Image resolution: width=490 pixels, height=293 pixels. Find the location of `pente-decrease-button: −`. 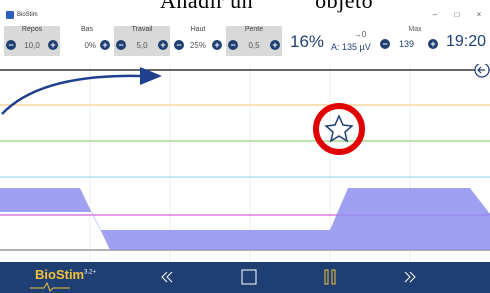

pente-decrease-button: − is located at coordinates (233, 45).